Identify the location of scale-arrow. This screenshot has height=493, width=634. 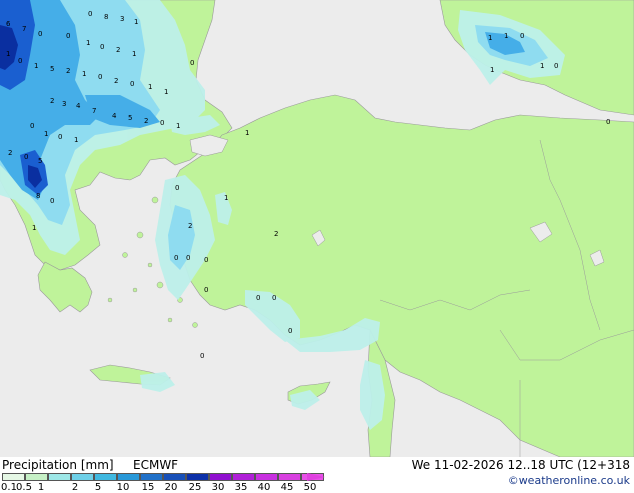
(316, 477).